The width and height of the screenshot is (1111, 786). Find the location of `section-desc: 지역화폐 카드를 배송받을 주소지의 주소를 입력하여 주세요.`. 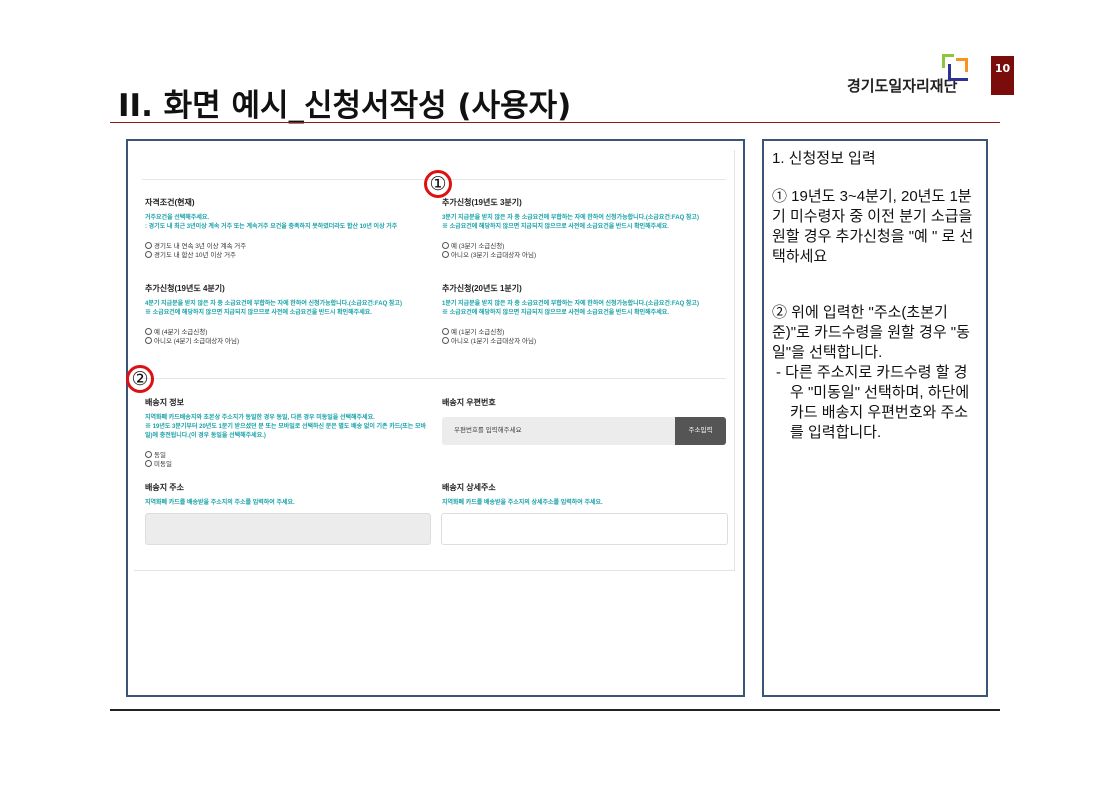

section-desc: 지역화폐 카드를 배송받을 주소지의 주소를 입력하여 주세요. is located at coordinates (220, 503).